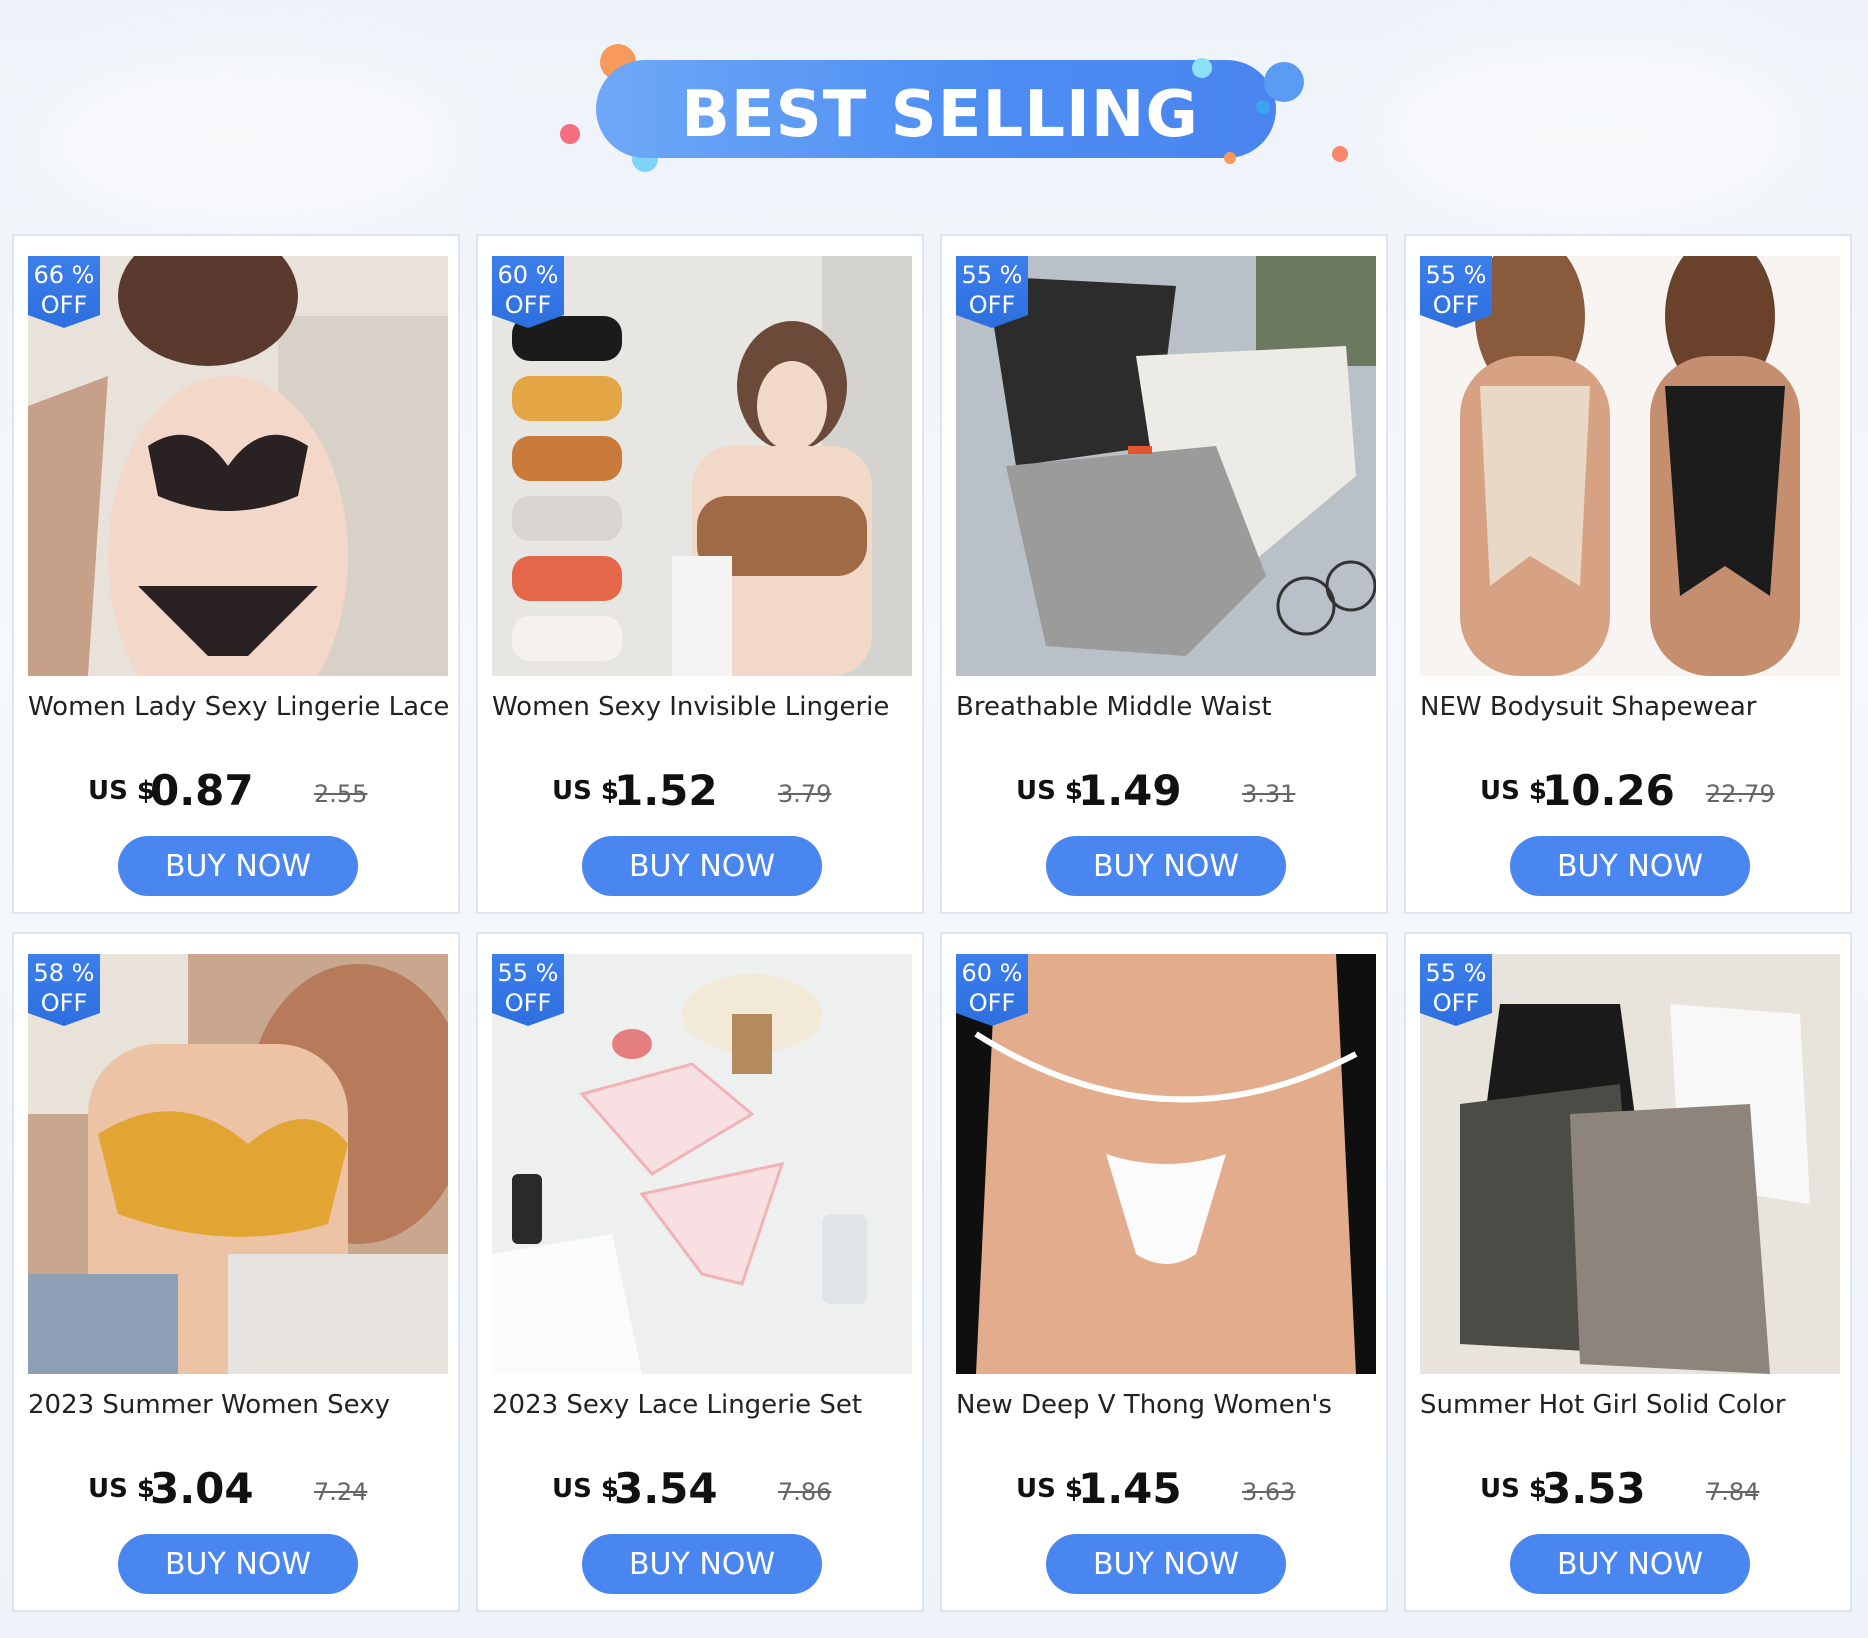 The height and width of the screenshot is (1638, 1868). Describe the element at coordinates (238, 1164) in the screenshot. I see `product-image: 58 % OFF` at that location.